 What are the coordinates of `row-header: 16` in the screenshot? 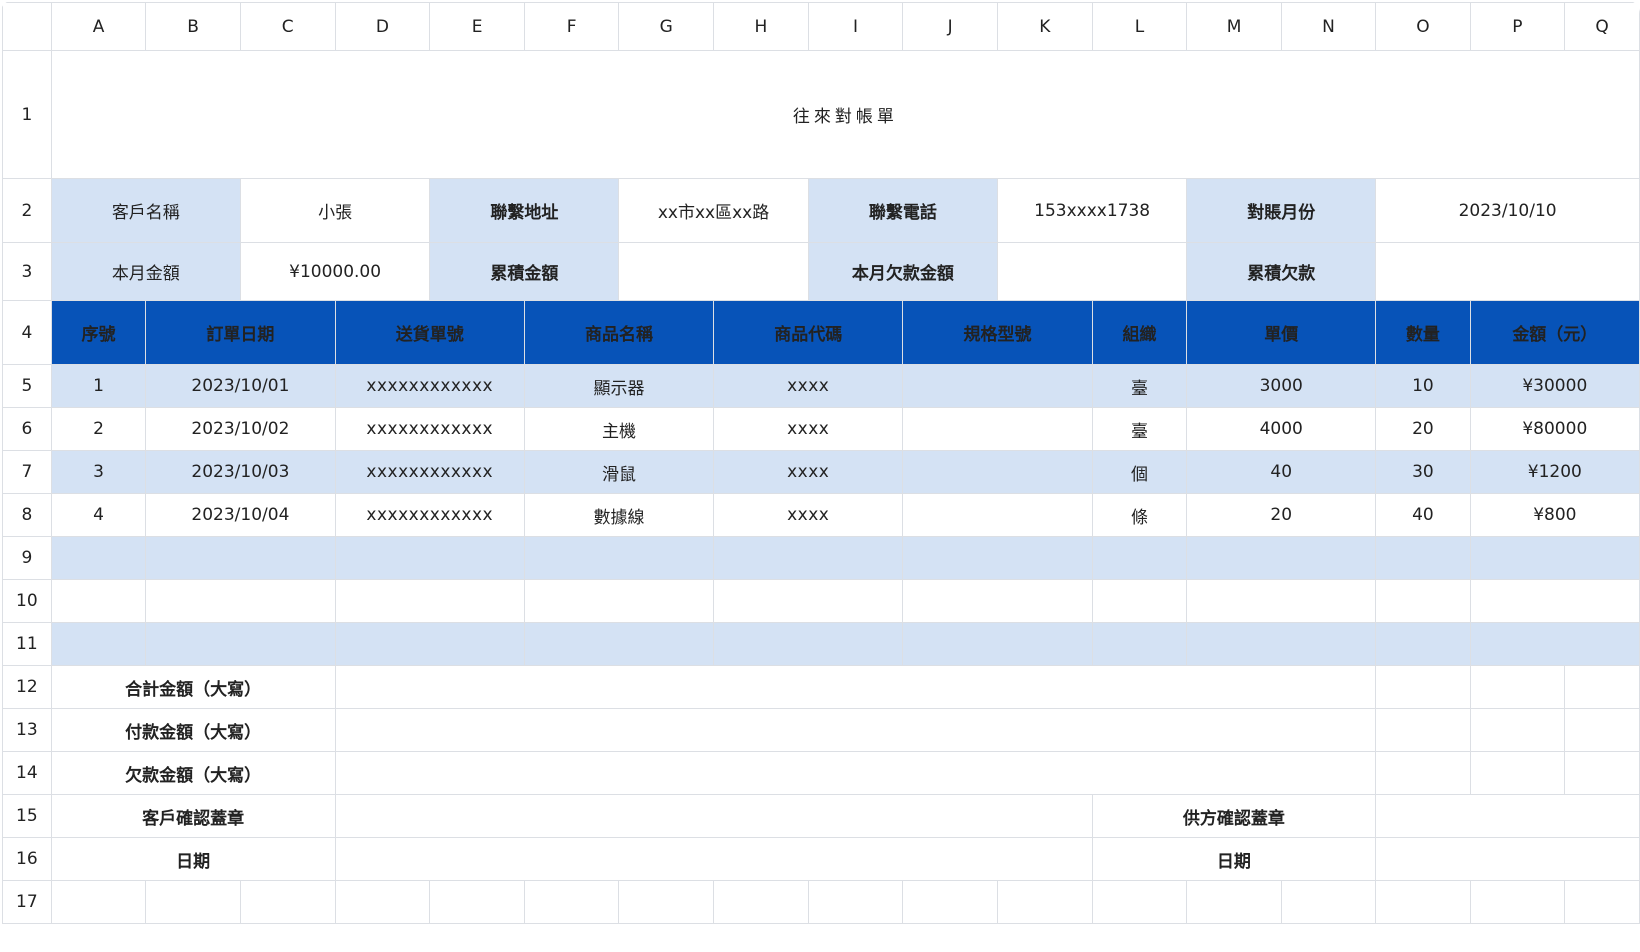 It's located at (27, 859).